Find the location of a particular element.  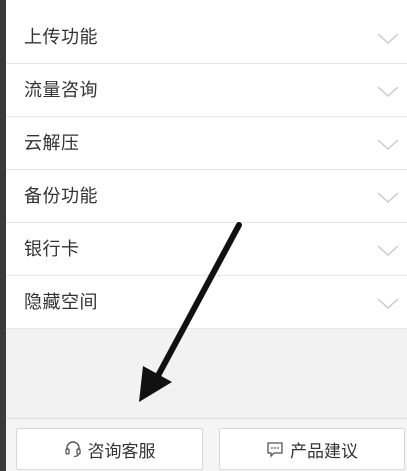

faq-item-traffic: 流量咨询 is located at coordinates (206, 90).